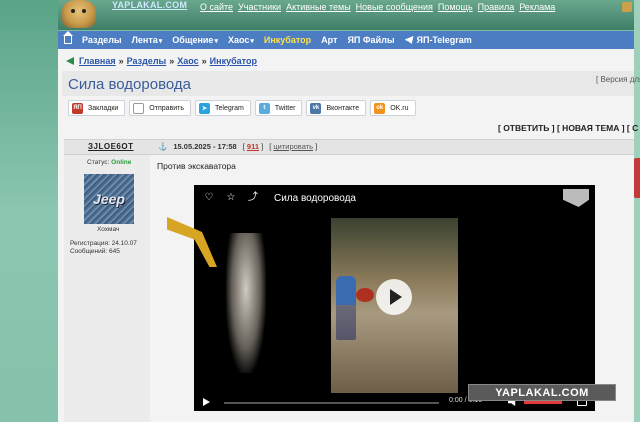 The height and width of the screenshot is (422, 640). What do you see at coordinates (329, 40) in the screenshot?
I see `nav-item-art: Арт` at bounding box center [329, 40].